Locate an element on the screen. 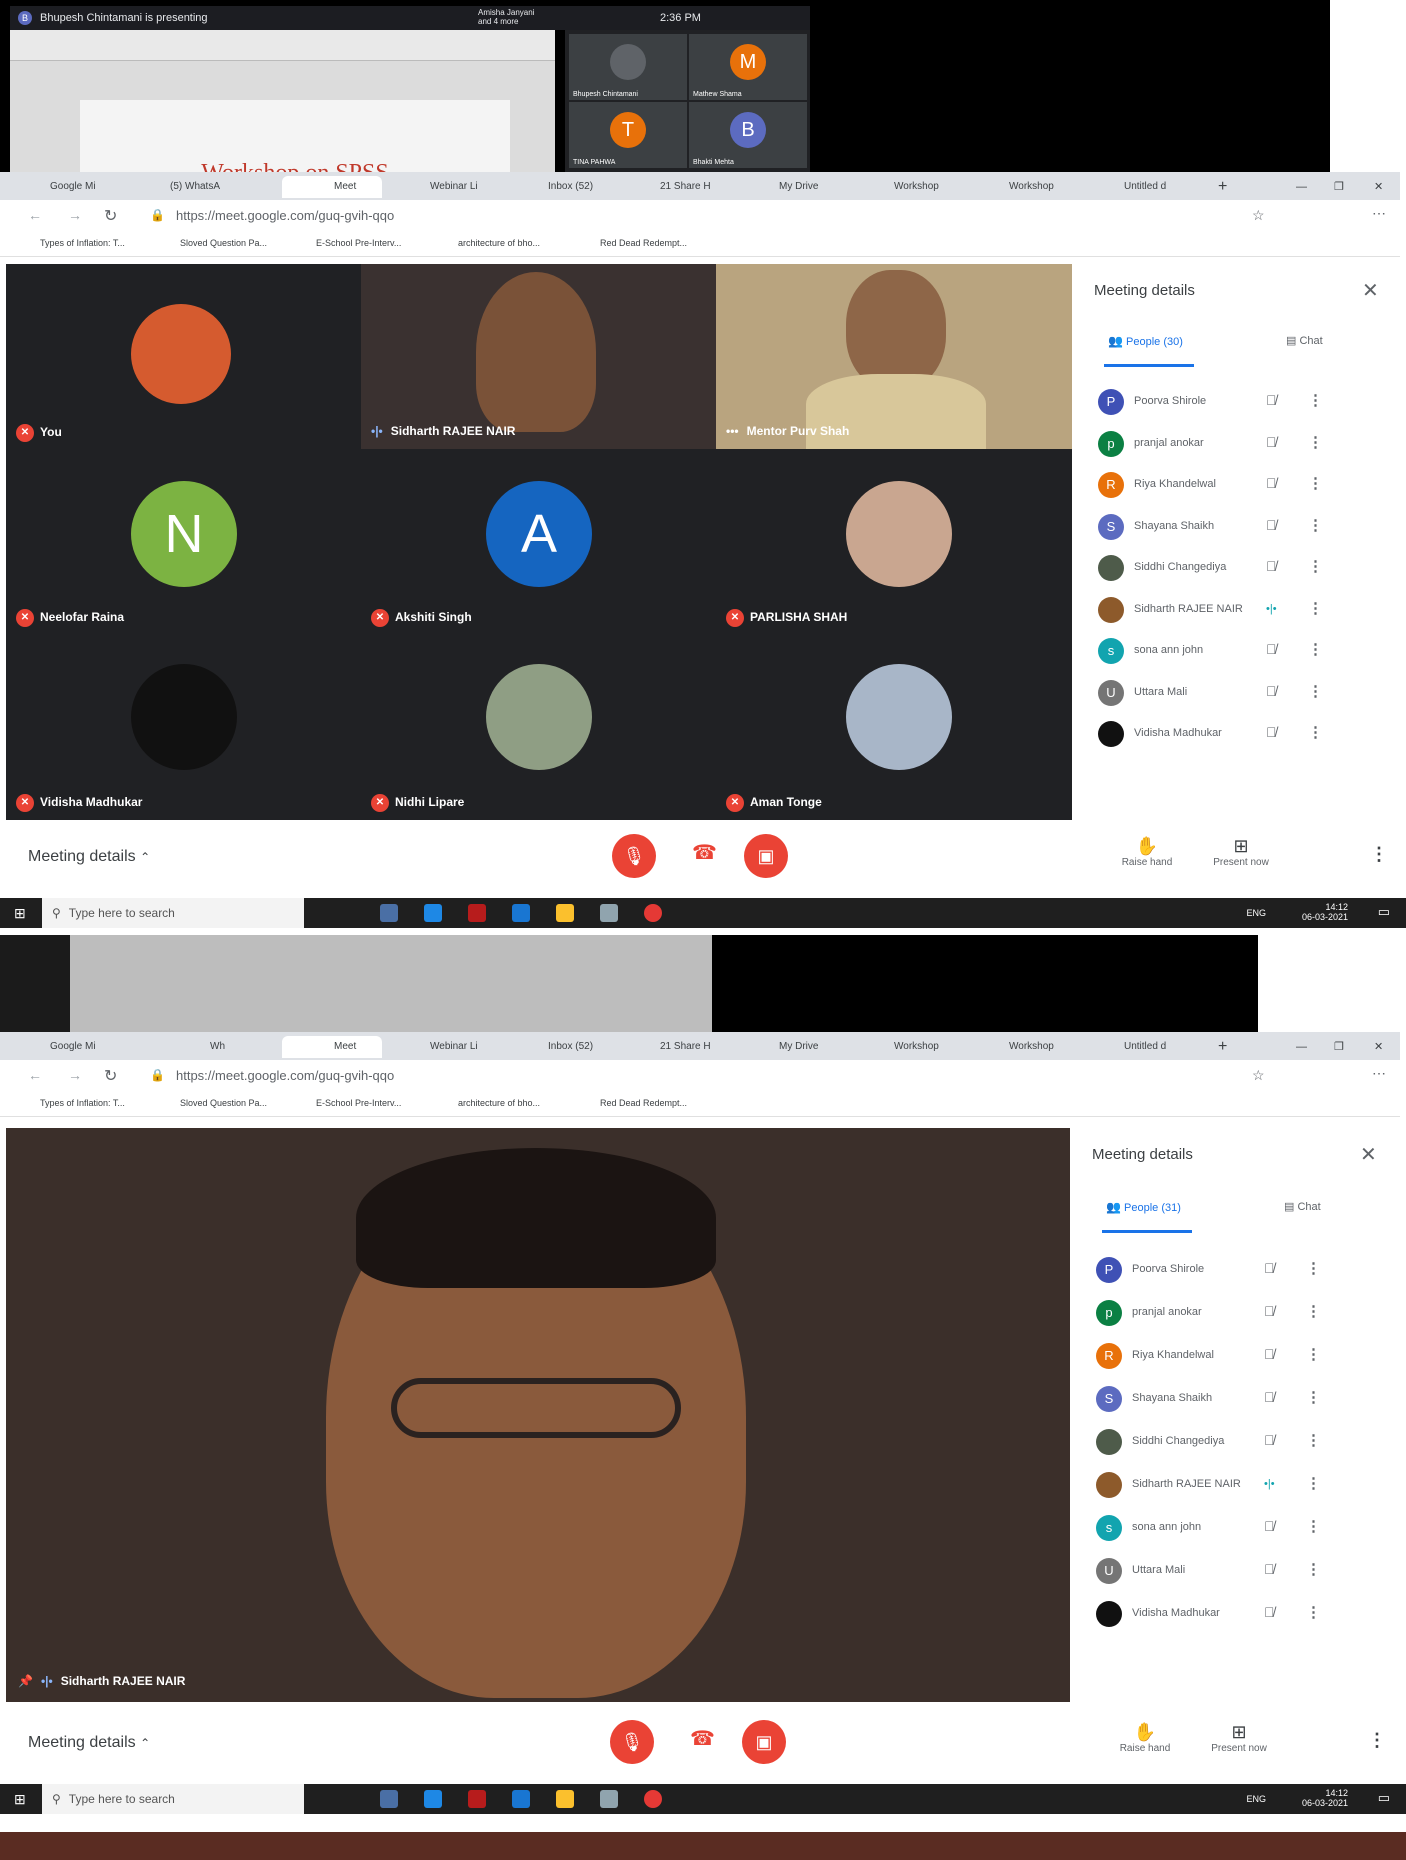  tab-people: 👥 People (30) is located at coordinates (1145, 341).